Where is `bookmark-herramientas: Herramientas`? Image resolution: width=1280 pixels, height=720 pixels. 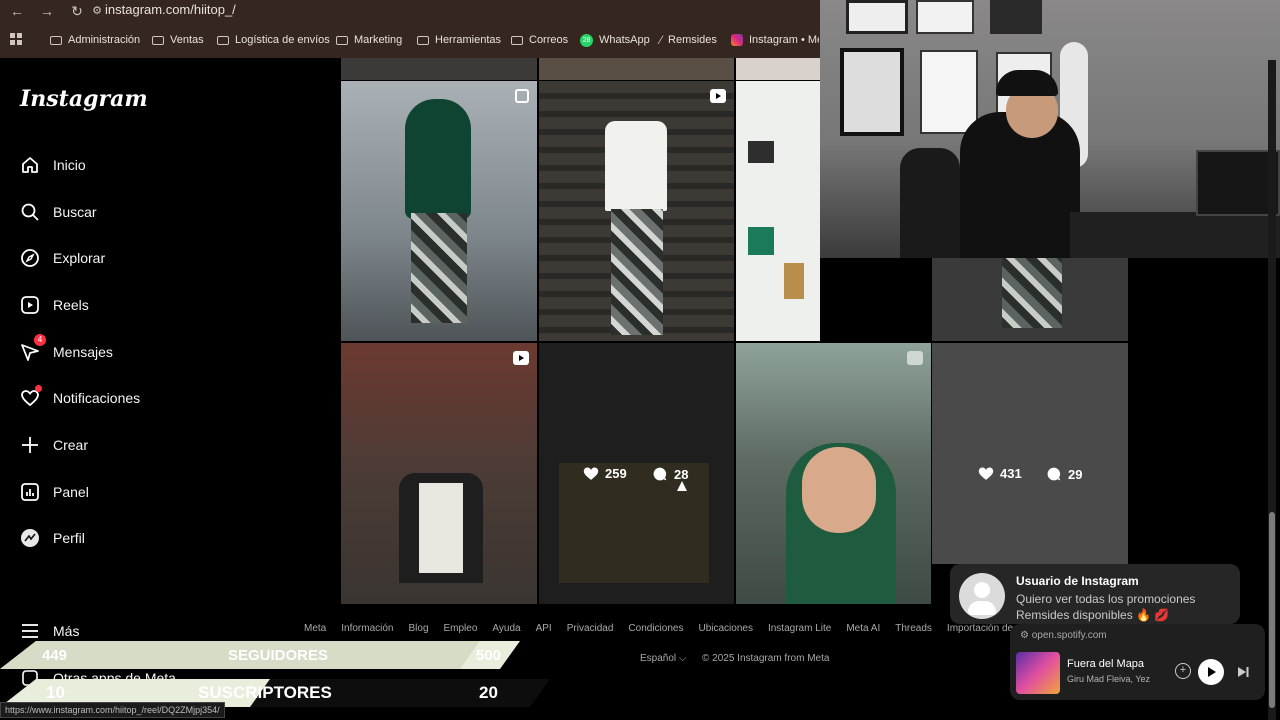 bookmark-herramientas: Herramientas is located at coordinates (459, 40).